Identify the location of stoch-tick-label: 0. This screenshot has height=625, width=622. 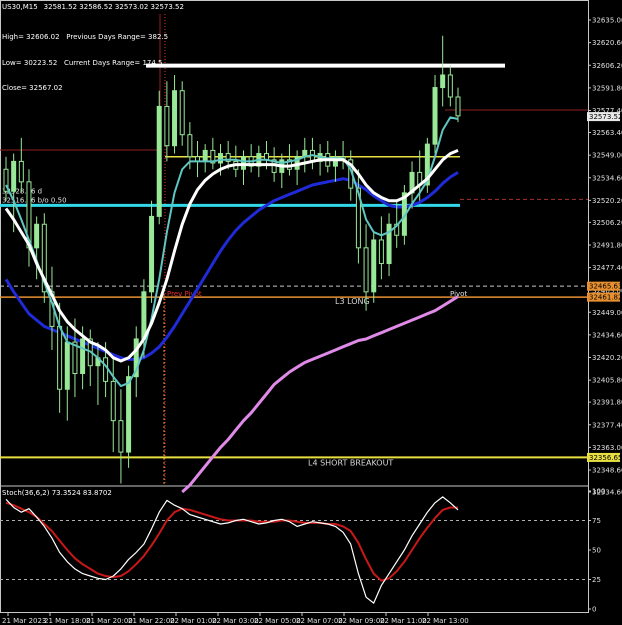
(594, 610).